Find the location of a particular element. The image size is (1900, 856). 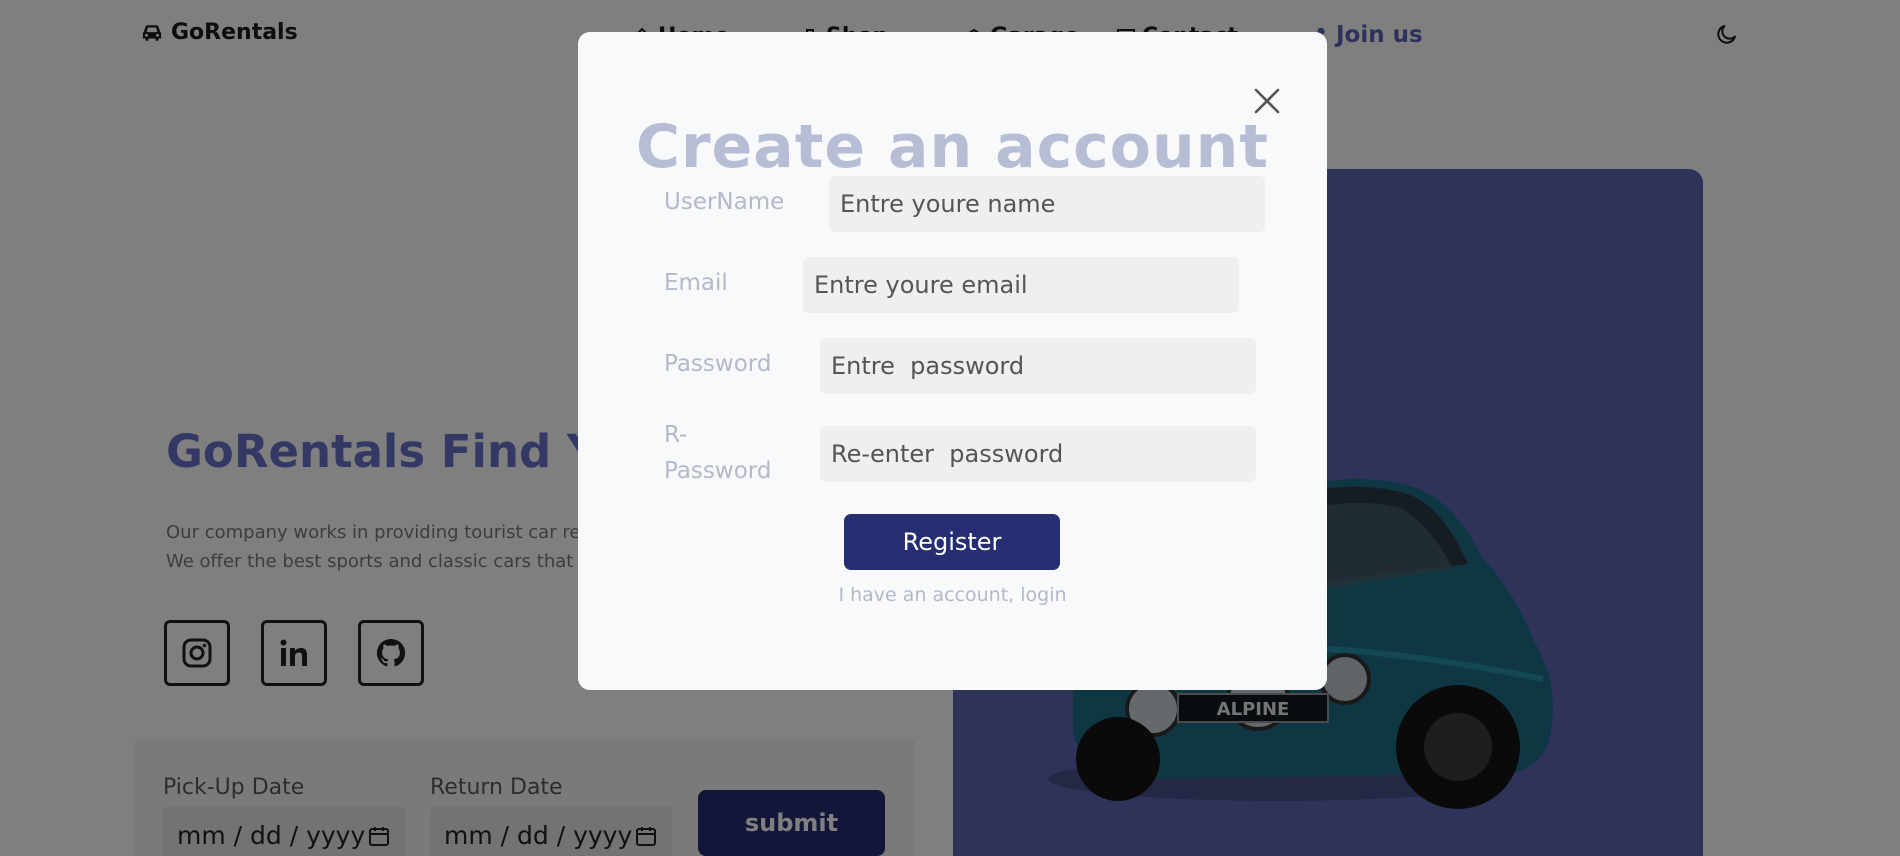

password-input is located at coordinates (1038, 366).